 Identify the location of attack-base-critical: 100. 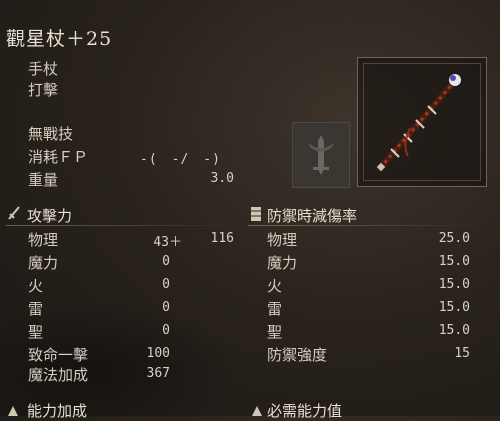
(158, 353).